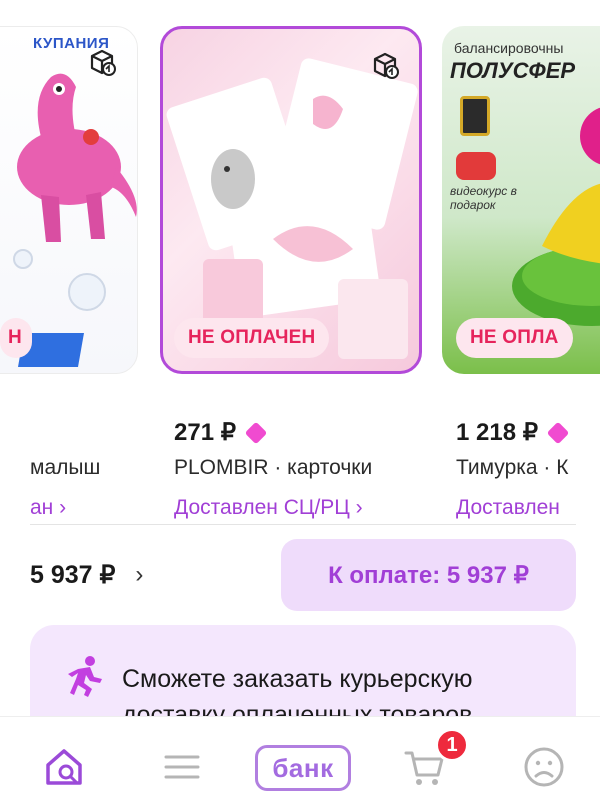  I want to click on profile-face-icon, so click(544, 767).